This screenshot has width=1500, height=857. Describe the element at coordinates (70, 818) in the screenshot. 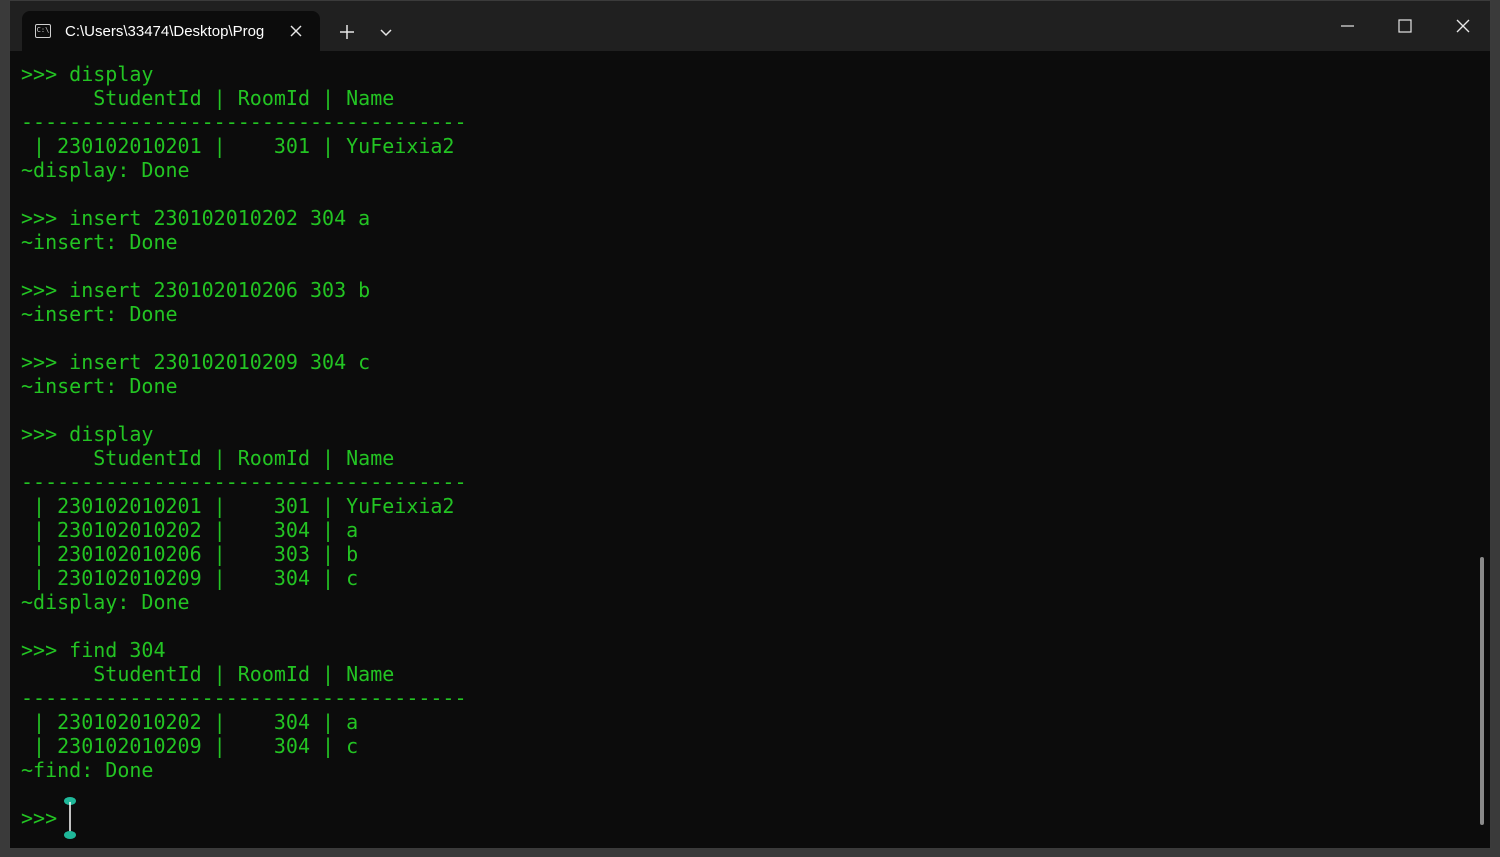

I see `text-cursor-icon` at that location.